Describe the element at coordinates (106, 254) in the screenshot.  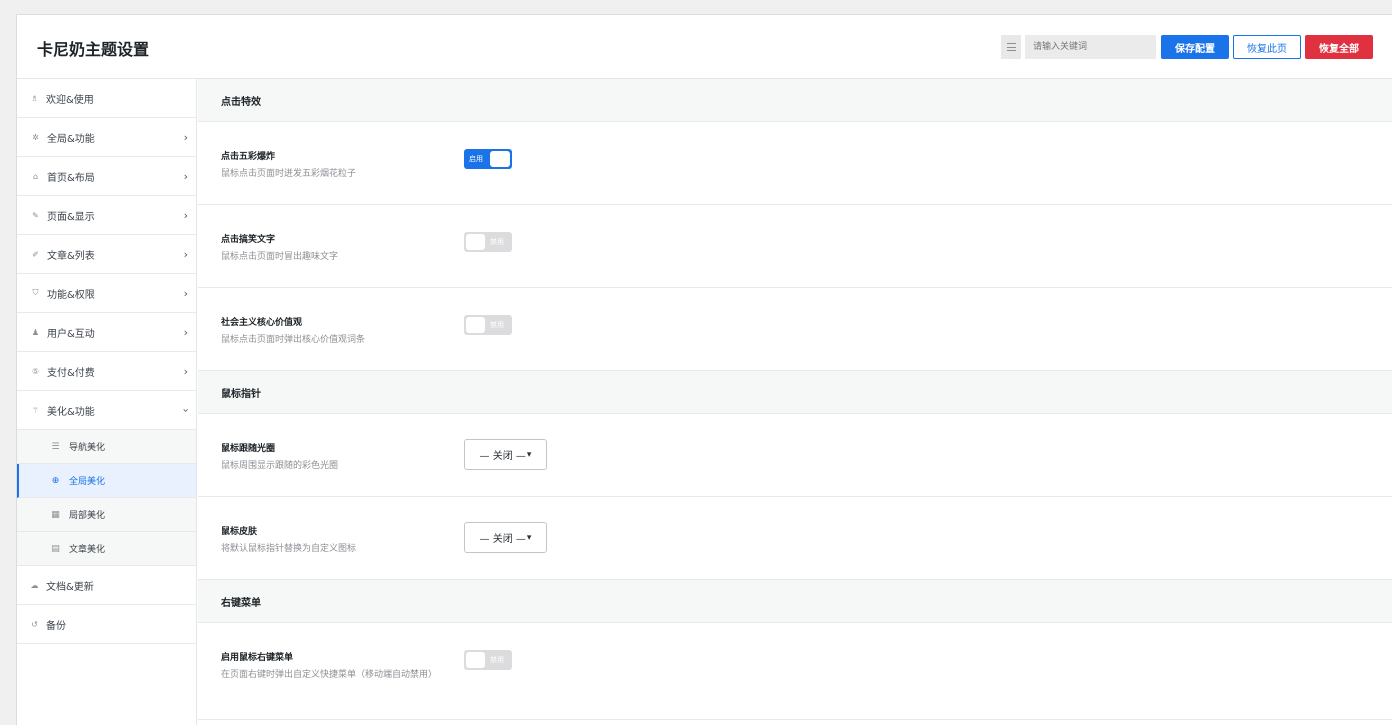
I see `sidebar-item-article: ✐ 文章&列表 ›` at that location.